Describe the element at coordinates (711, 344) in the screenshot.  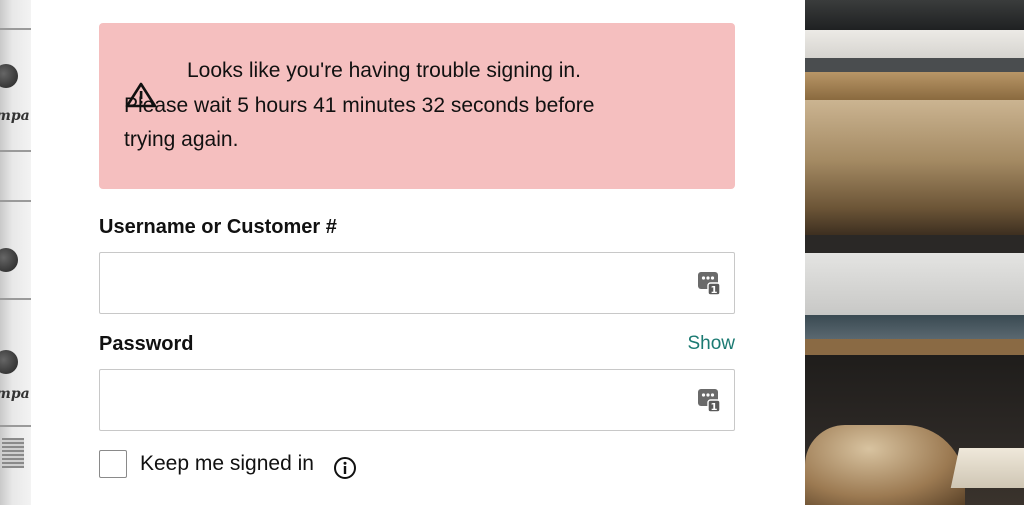
I see `show-password-link: Show` at that location.